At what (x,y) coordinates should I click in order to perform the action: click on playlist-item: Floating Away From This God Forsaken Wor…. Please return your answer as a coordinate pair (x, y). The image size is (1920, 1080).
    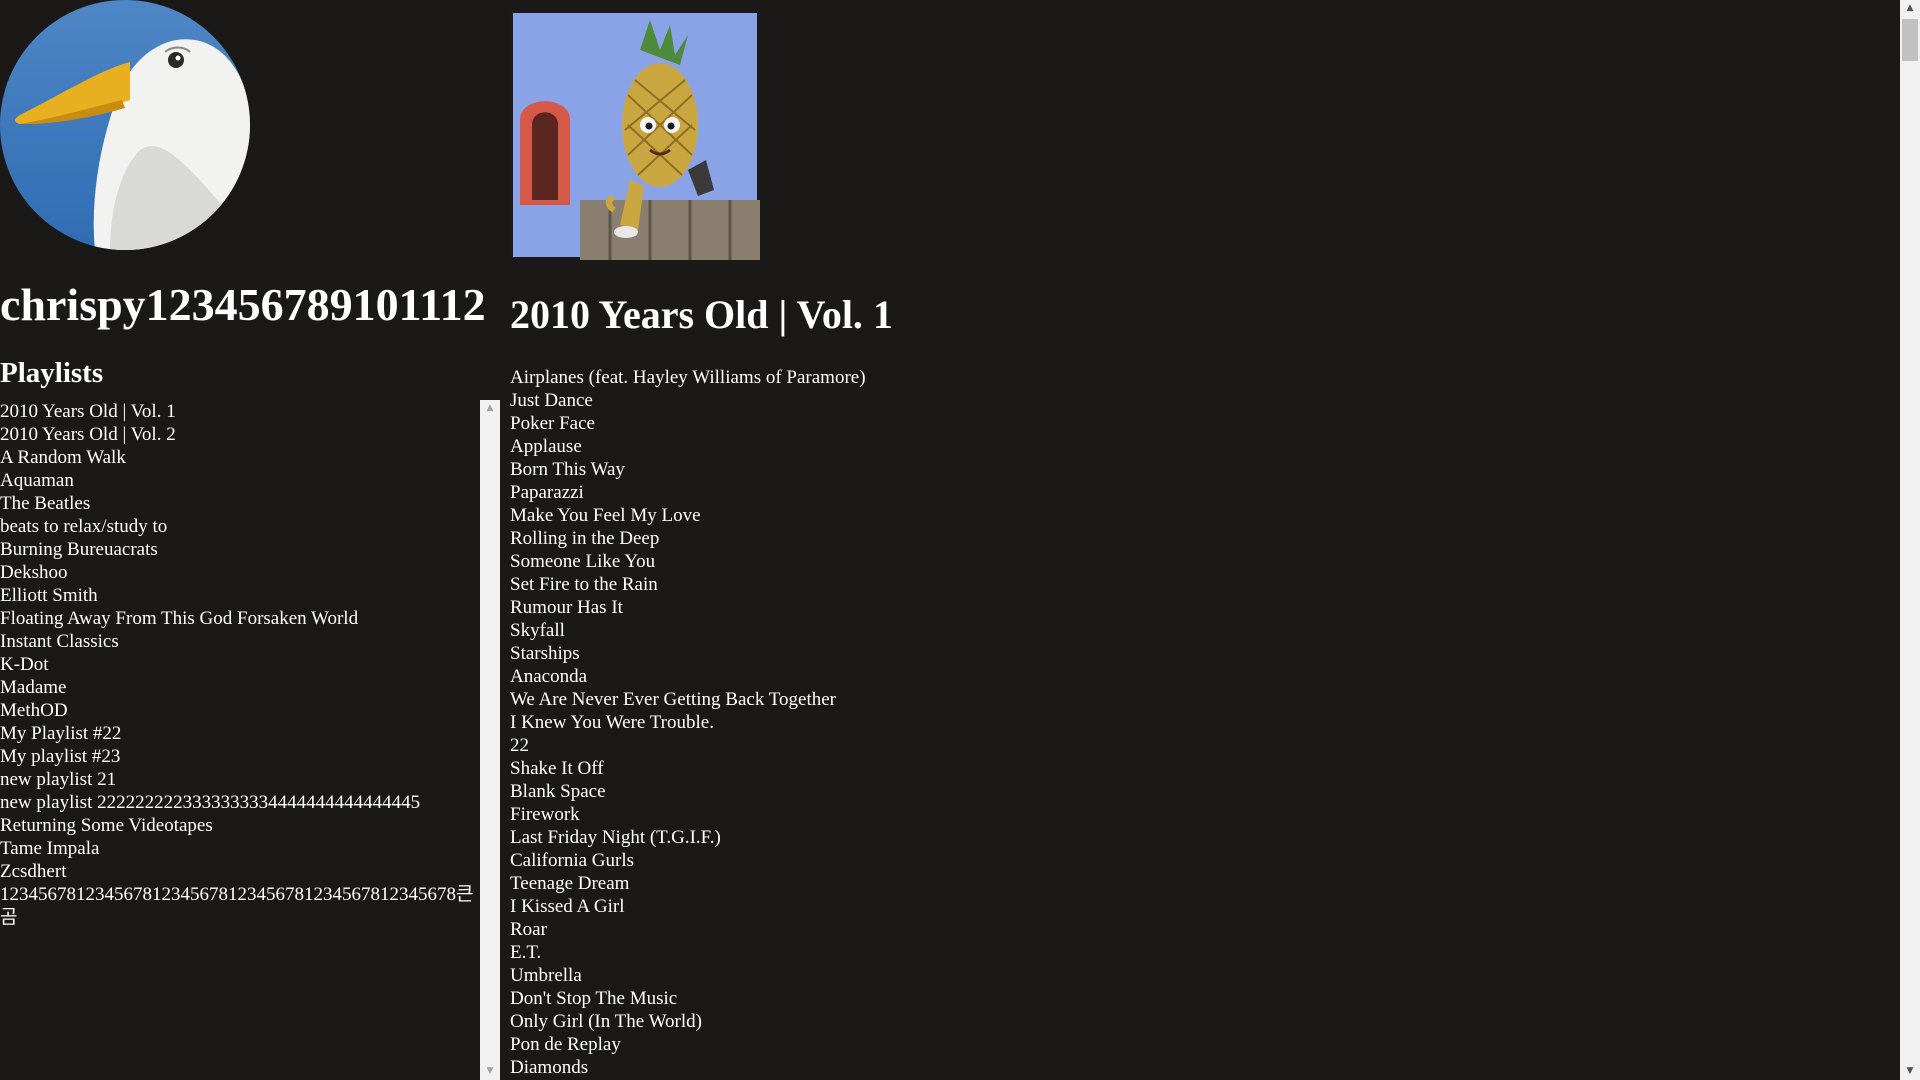
    Looking at the image, I should click on (240, 618).